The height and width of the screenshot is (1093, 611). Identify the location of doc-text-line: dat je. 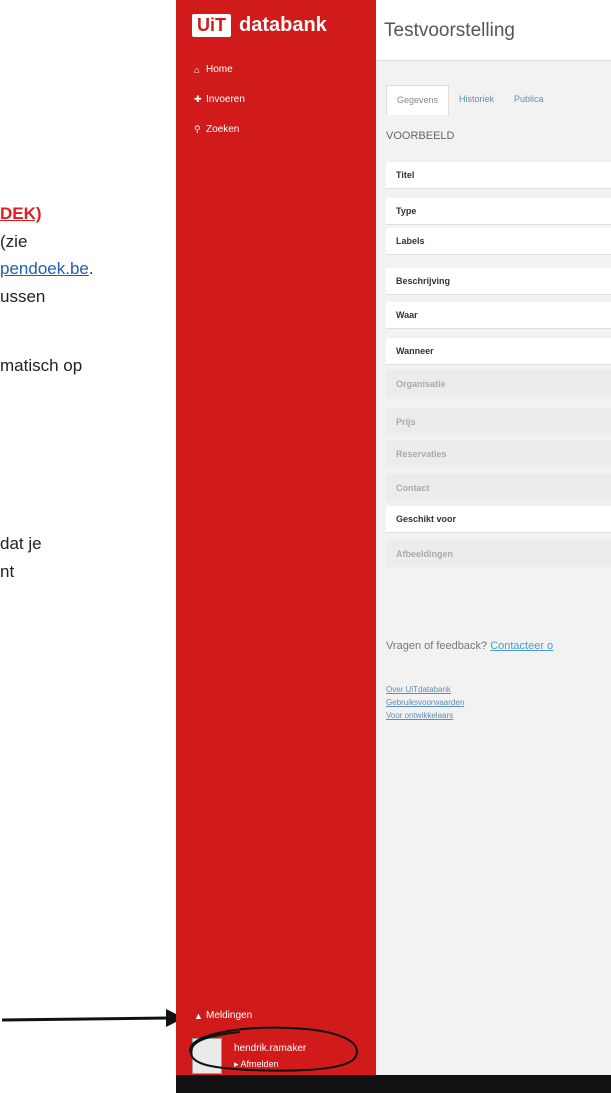
(21, 543).